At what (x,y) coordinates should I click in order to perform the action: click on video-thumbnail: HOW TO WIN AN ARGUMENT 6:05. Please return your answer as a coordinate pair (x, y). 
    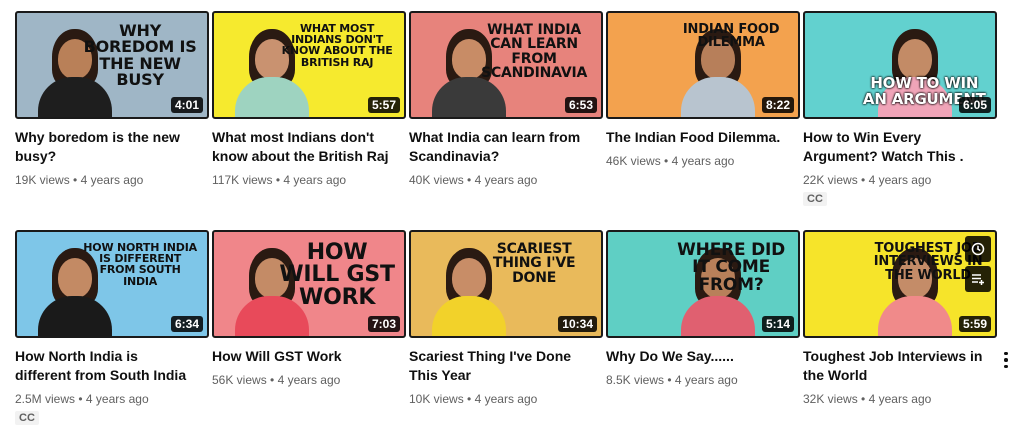
    Looking at the image, I should click on (900, 65).